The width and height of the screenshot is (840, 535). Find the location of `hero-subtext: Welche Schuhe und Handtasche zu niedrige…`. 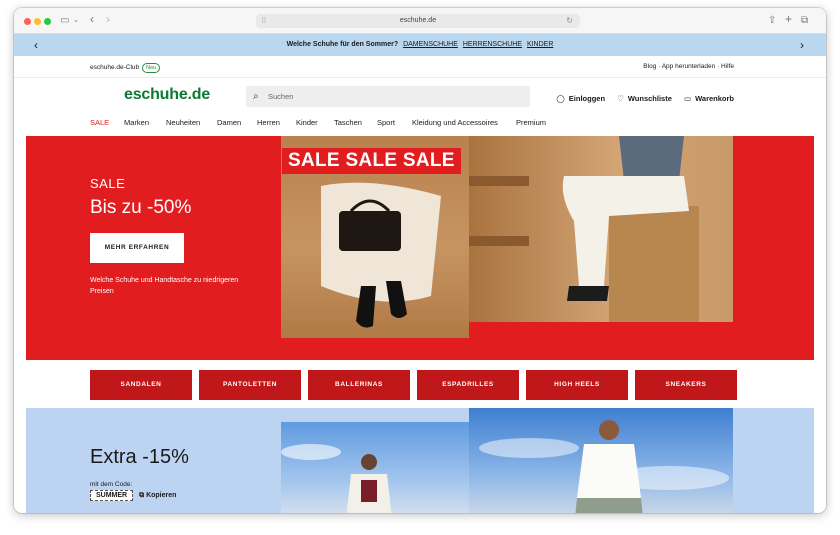

hero-subtext: Welche Schuhe und Handtasche zu niedrige… is located at coordinates (164, 286).